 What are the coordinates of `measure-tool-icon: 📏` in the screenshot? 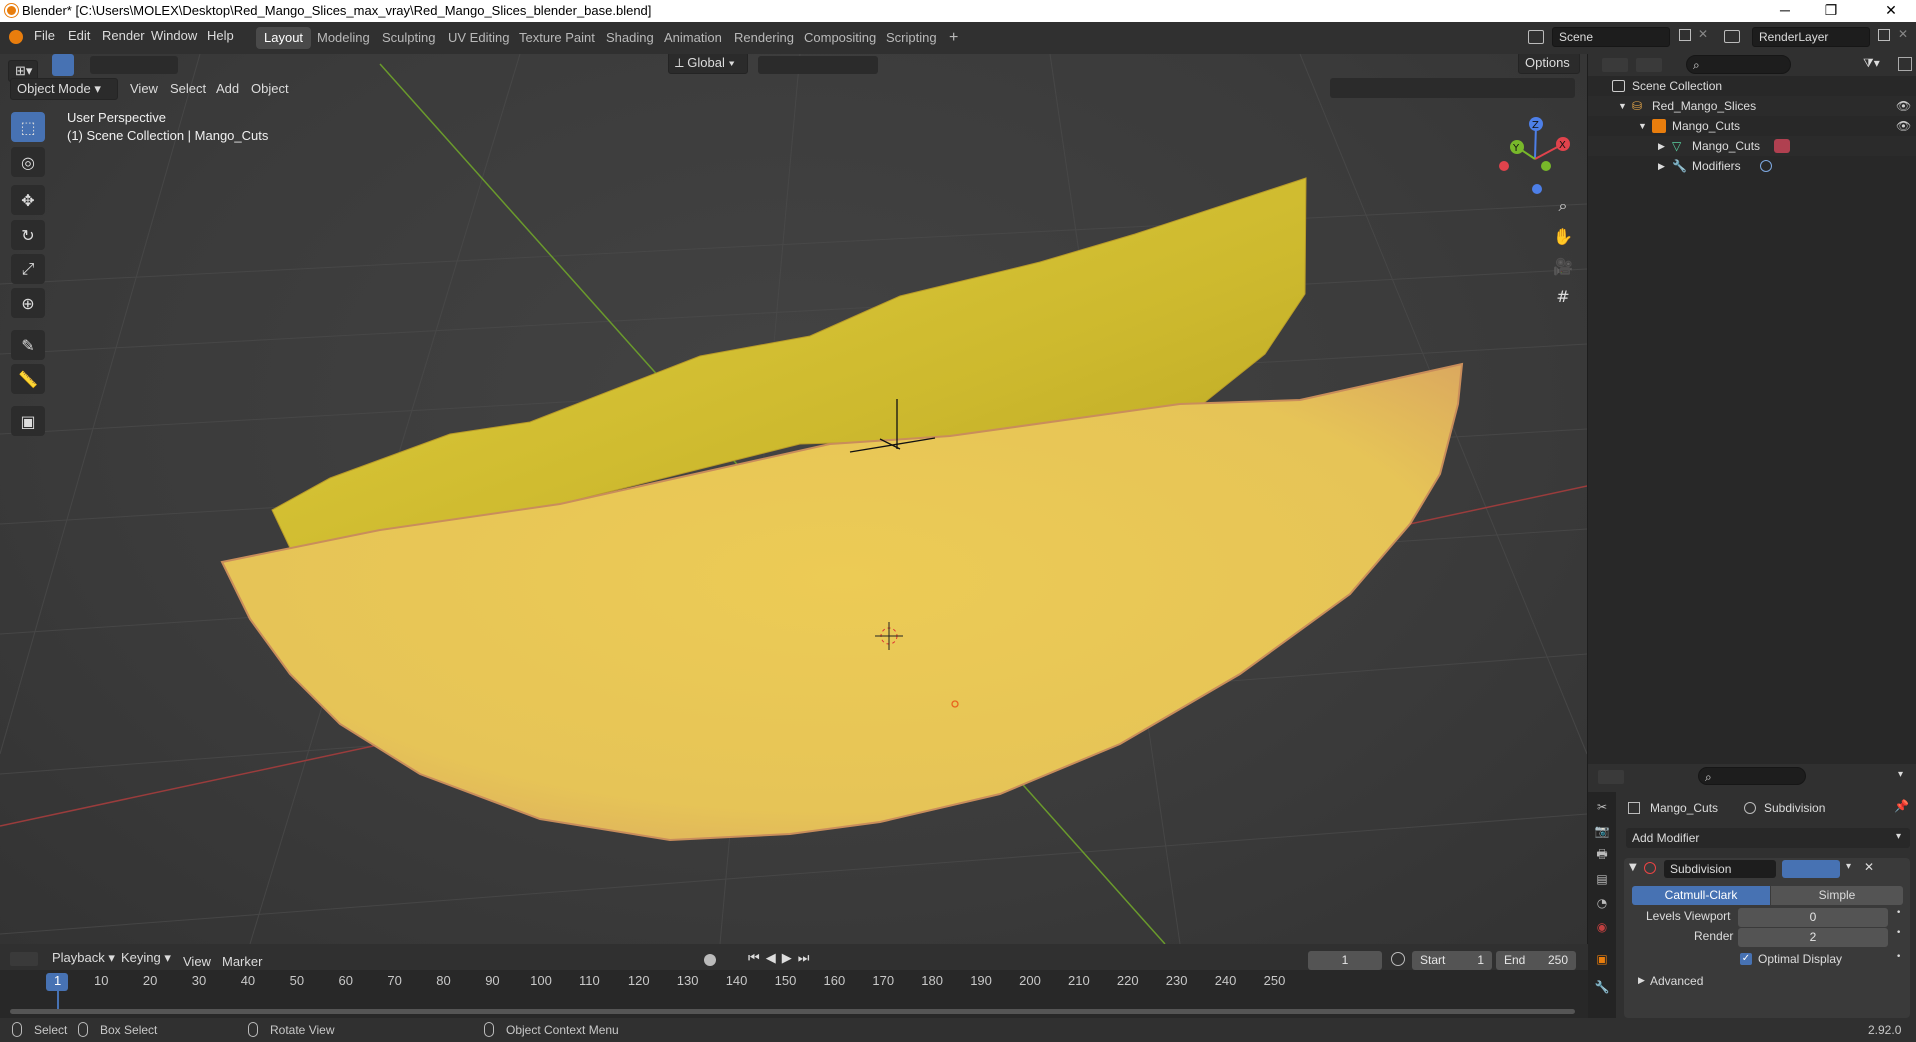 It's located at (28, 379).